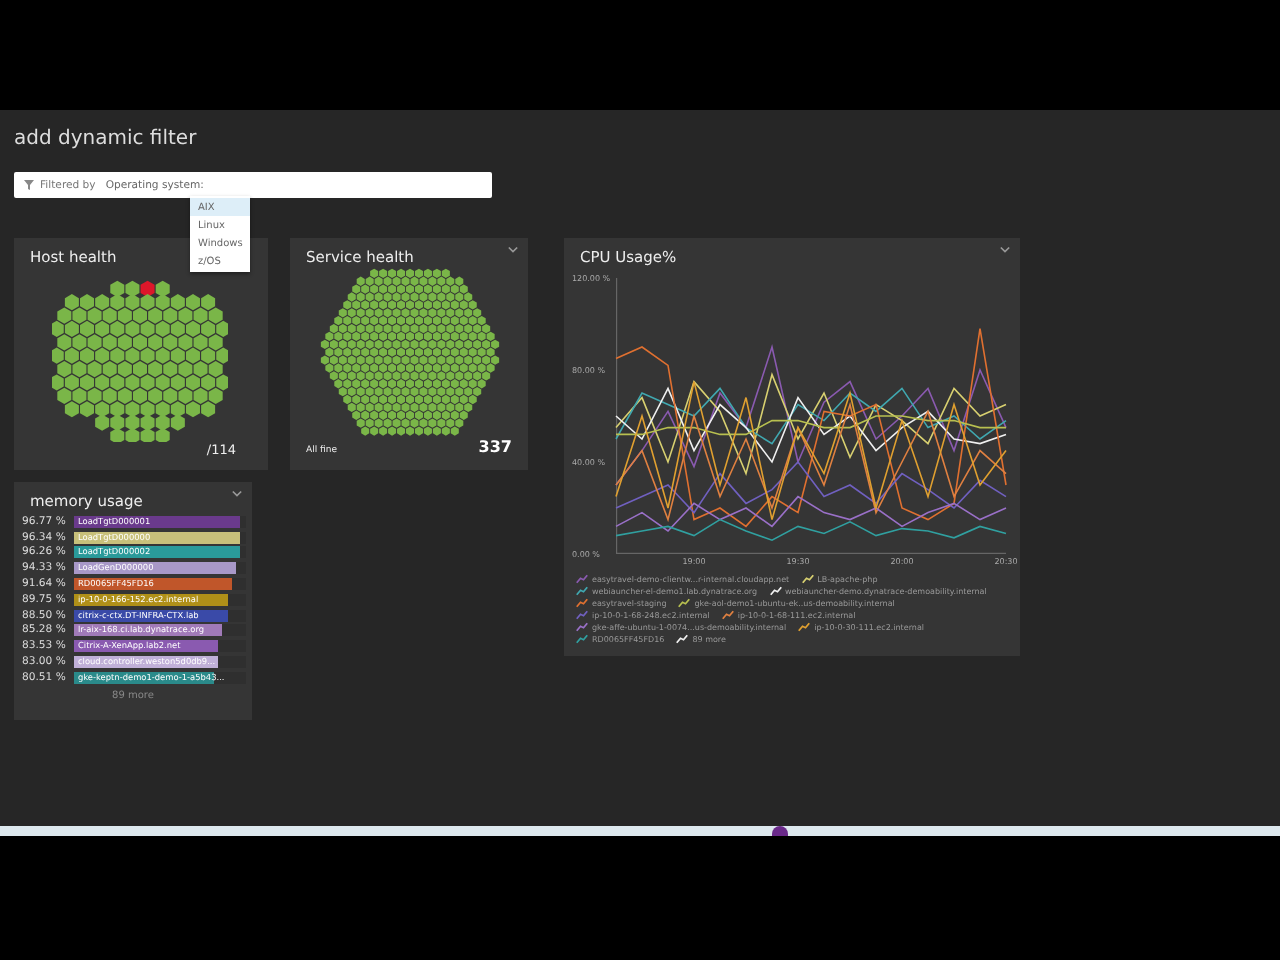 The width and height of the screenshot is (1280, 960). I want to click on page-title: add dynamic filter, so click(105, 140).